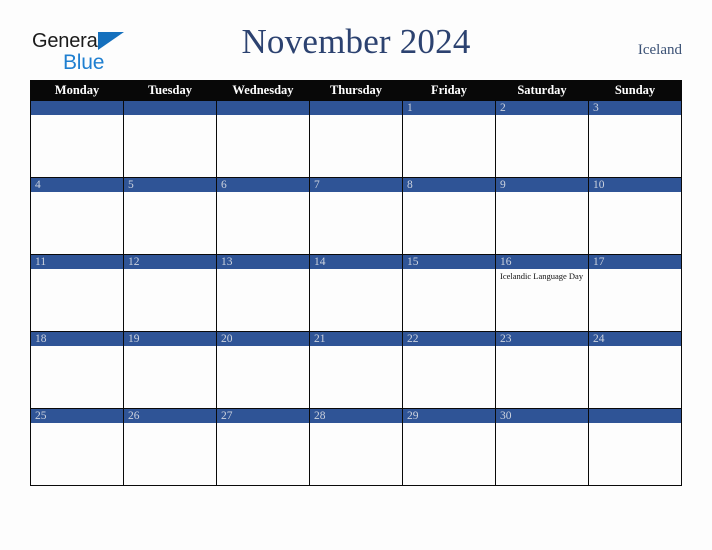 This screenshot has width=712, height=550. Describe the element at coordinates (635, 216) in the screenshot. I see `calendar-day-cell: 10` at that location.